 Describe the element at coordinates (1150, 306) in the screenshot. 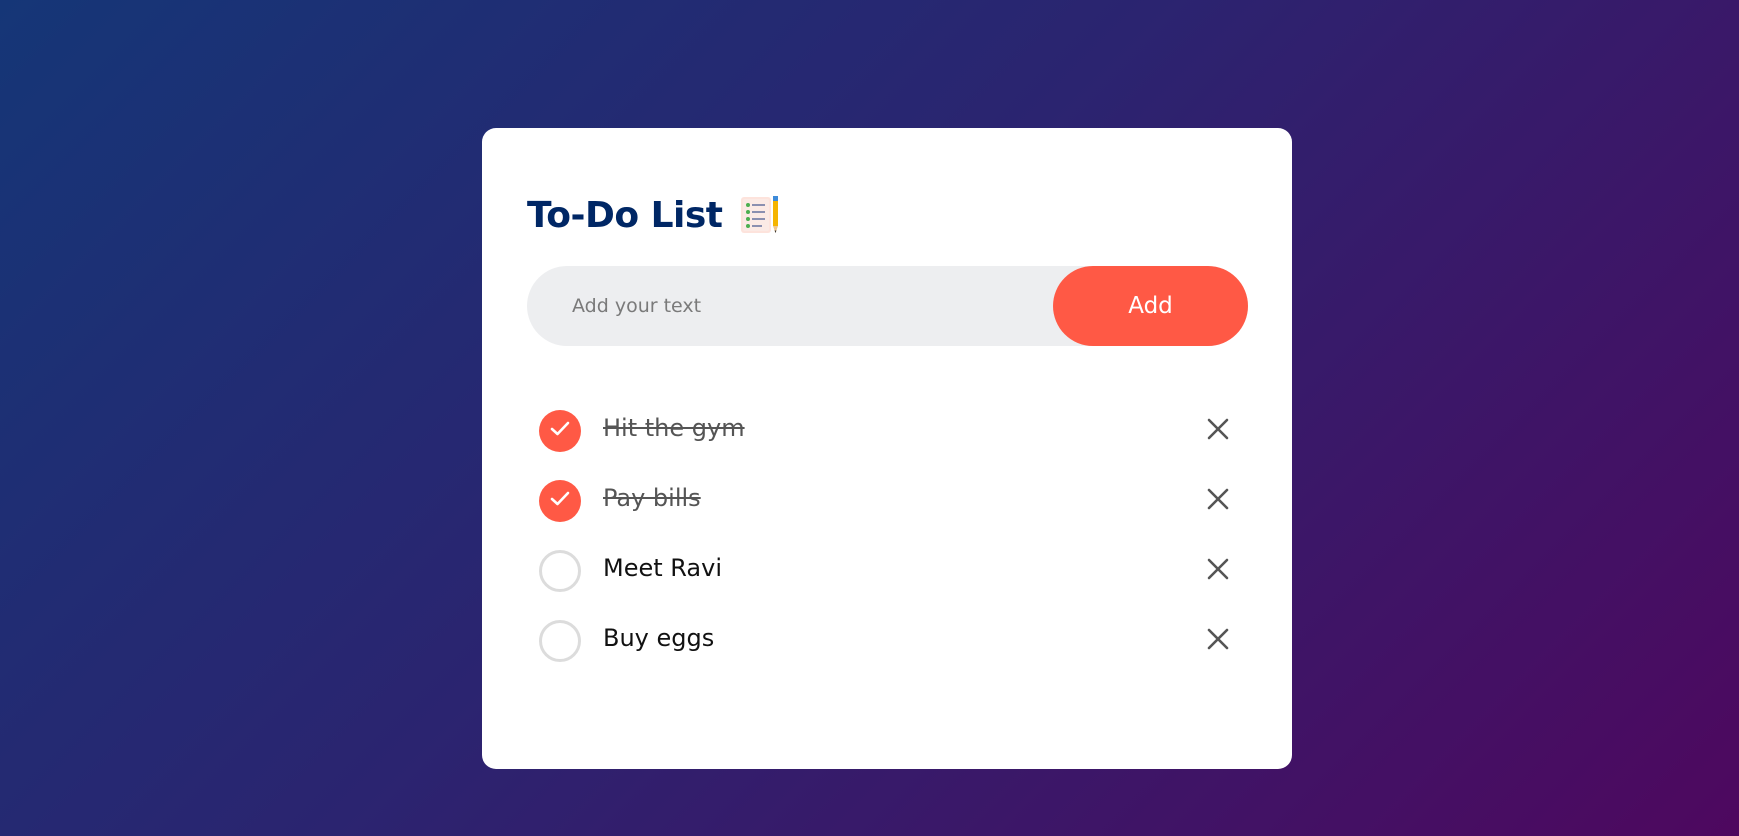

I see `add-button: Add` at that location.